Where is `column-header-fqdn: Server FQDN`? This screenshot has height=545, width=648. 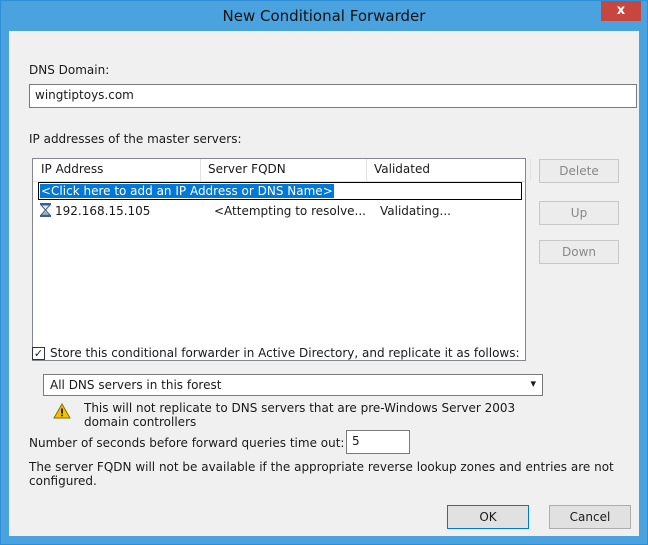
column-header-fqdn: Server FQDN is located at coordinates (247, 169).